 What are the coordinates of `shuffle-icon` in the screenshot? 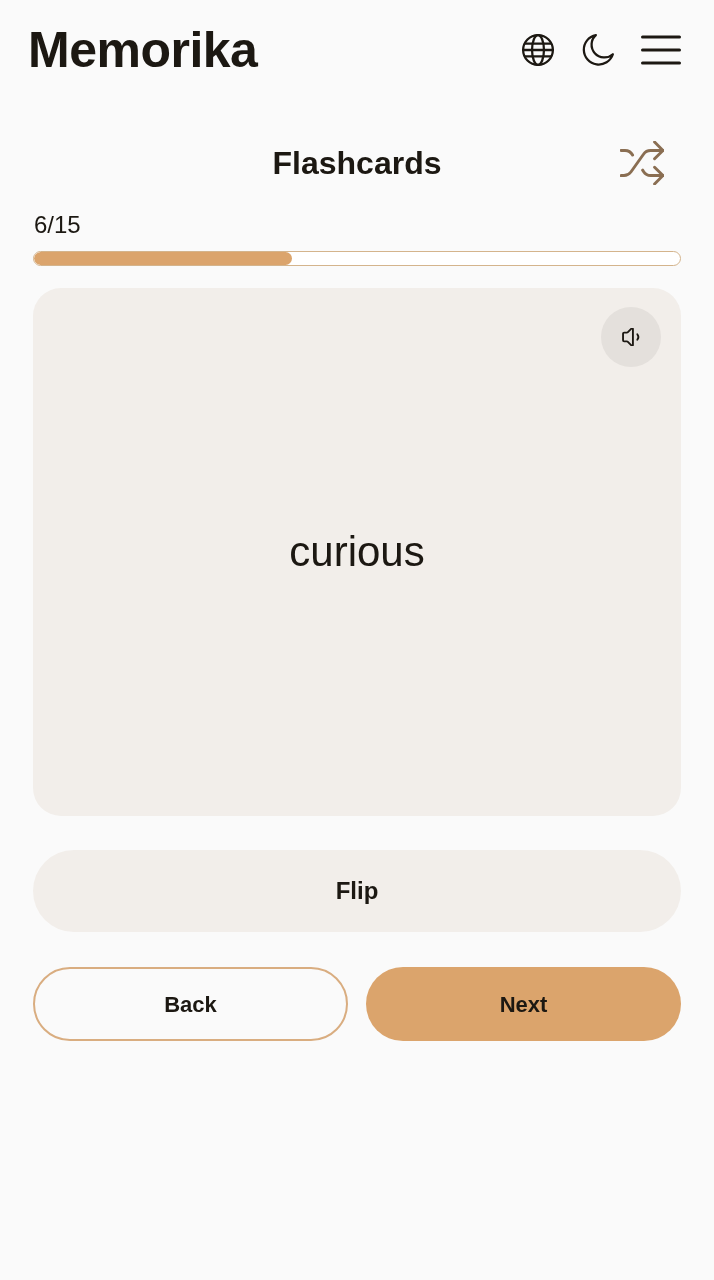 It's located at (642, 163).